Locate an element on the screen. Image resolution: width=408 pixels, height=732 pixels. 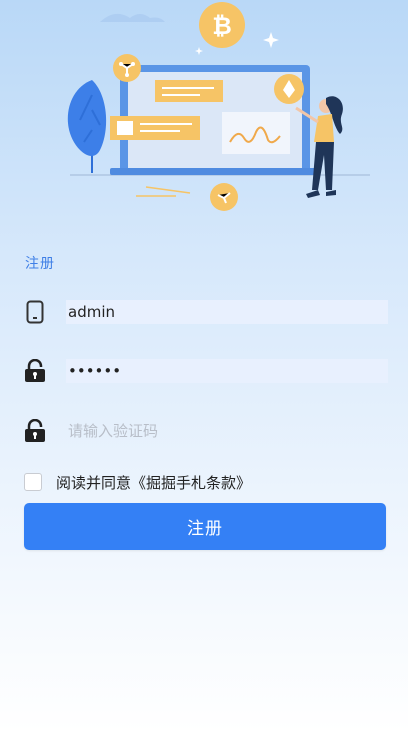
username-row is located at coordinates (206, 312).